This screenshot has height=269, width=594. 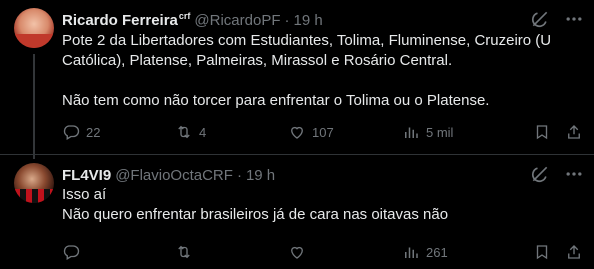 I want to click on reply-button, so click(x=74, y=252).